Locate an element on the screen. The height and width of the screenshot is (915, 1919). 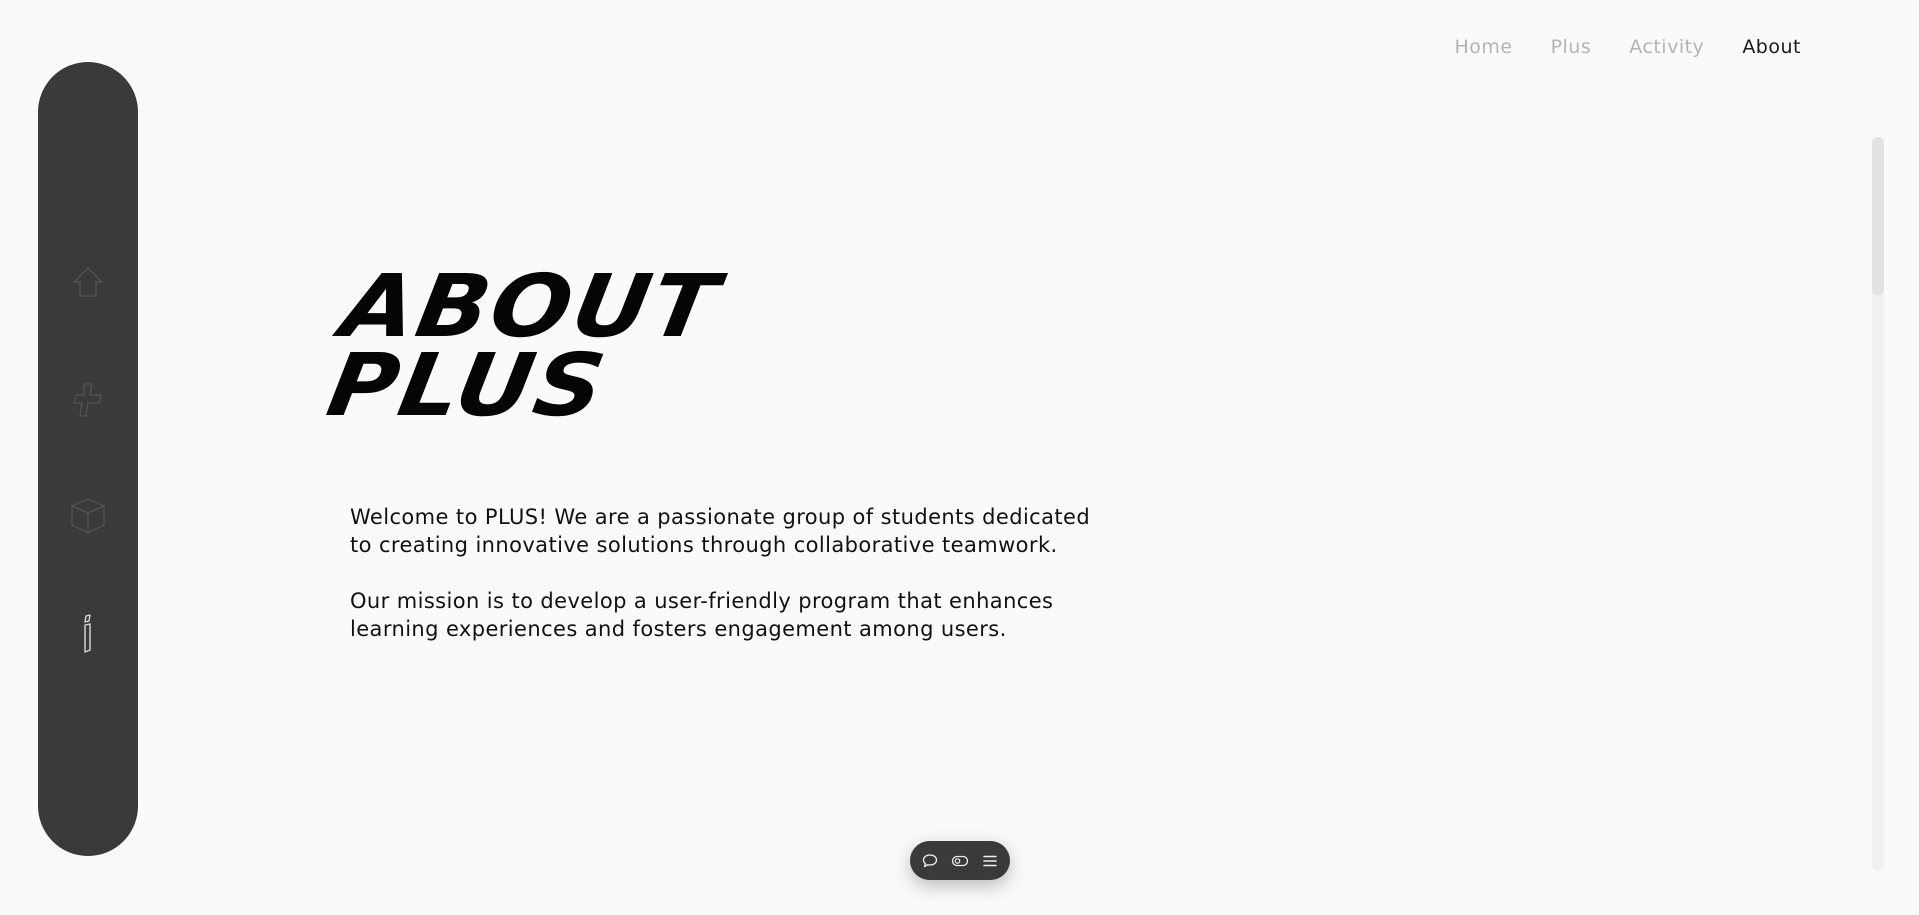
chat-button is located at coordinates (930, 861).